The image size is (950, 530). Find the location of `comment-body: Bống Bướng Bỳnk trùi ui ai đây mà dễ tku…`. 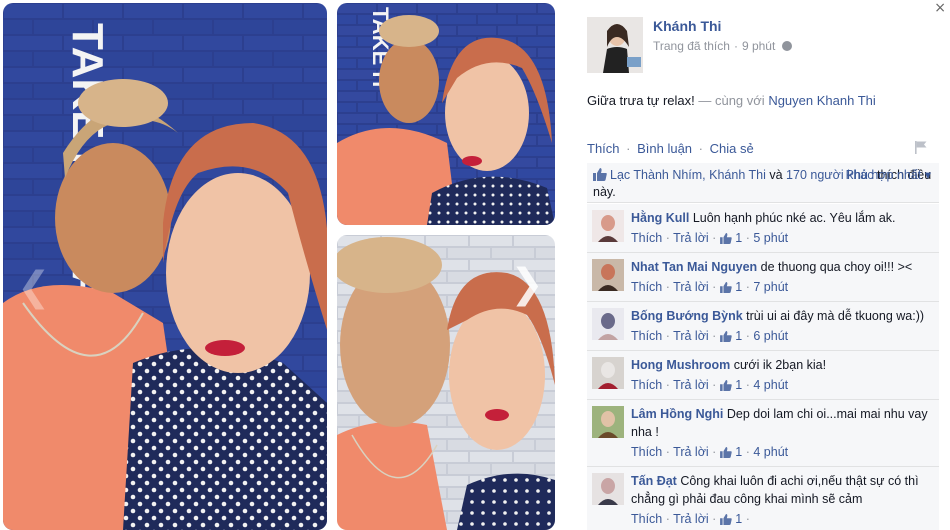

comment-body: Bống Bướng Bỳnk trùi ui ai đây mà dễ tku… is located at coordinates (782, 316).